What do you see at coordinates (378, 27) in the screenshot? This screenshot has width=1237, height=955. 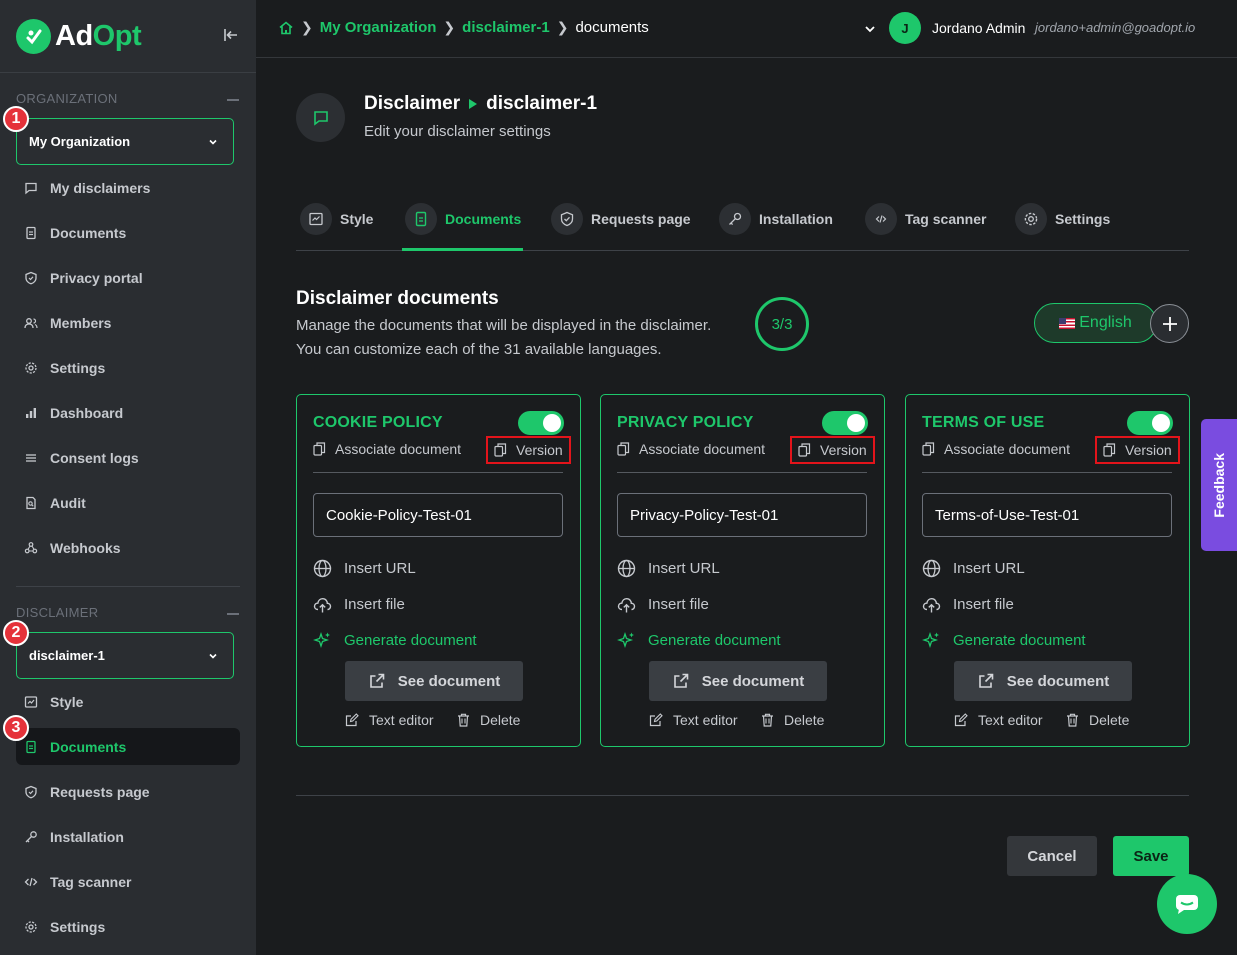 I see `breadcrumb-organization: My Organization` at bounding box center [378, 27].